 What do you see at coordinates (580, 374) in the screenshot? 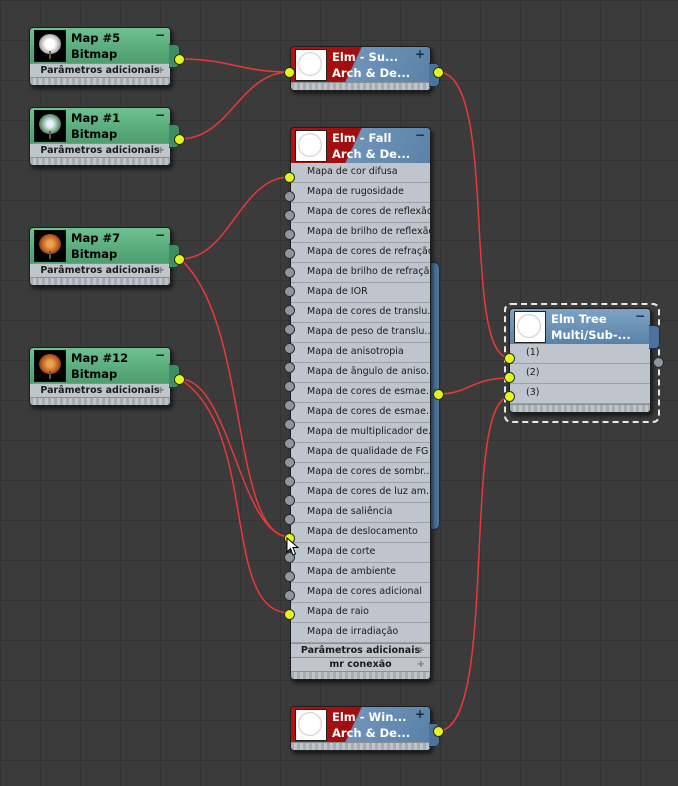
I see `sub-material-slot: (2)` at bounding box center [580, 374].